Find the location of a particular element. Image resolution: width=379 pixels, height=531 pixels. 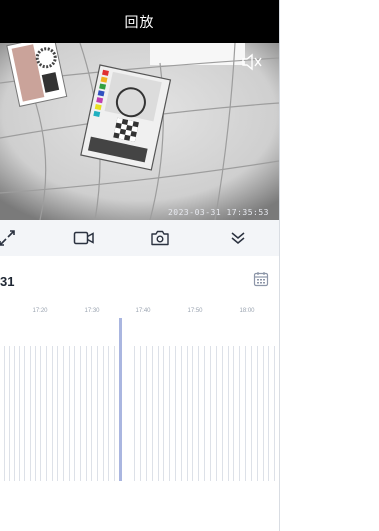

selected-date: 31 is located at coordinates (7, 281).